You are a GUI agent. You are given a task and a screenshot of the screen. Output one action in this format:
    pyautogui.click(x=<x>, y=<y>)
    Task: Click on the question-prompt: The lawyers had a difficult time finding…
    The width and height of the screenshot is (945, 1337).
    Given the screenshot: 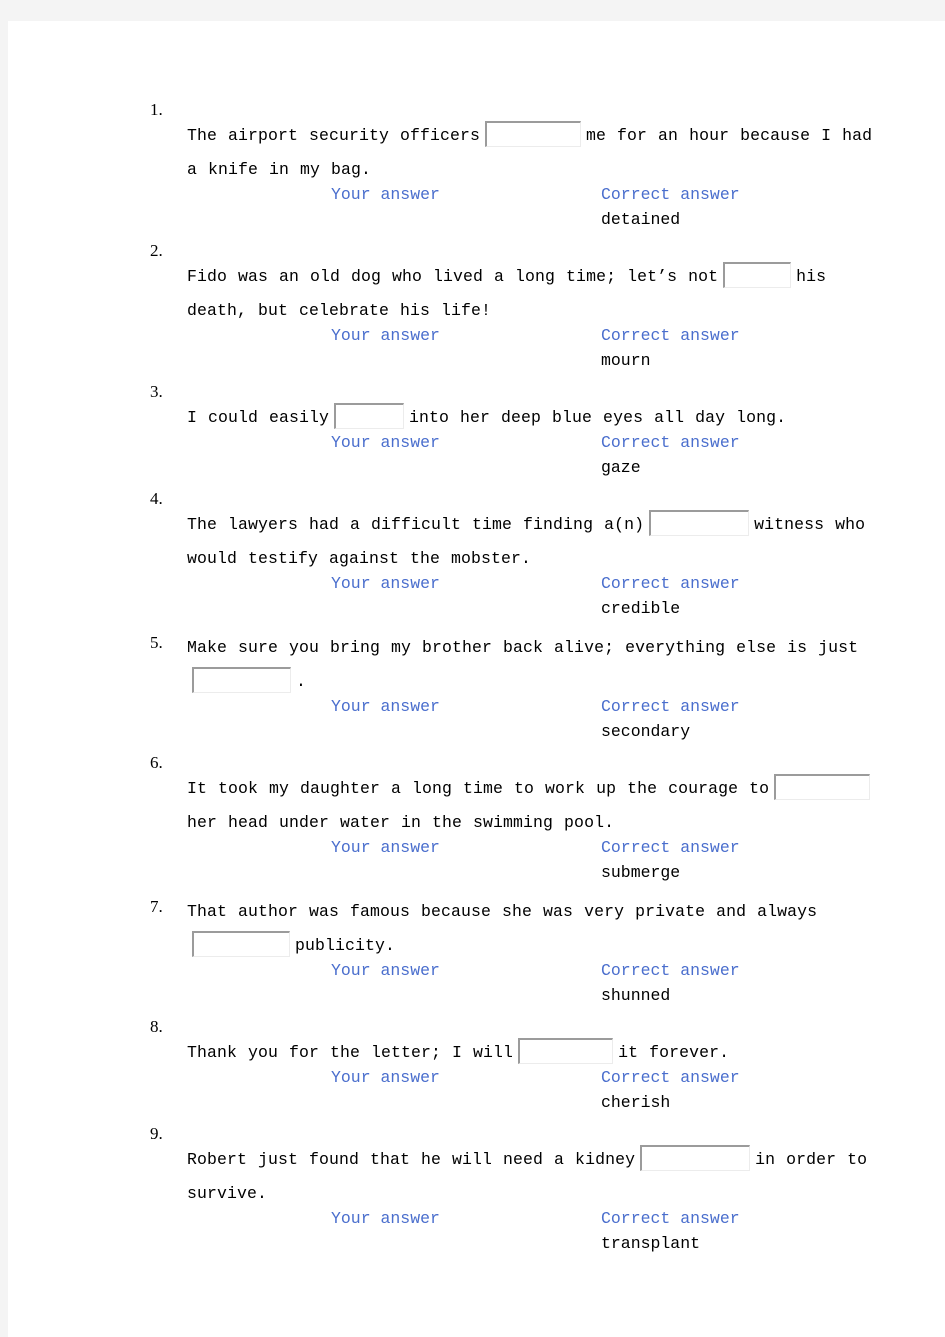 What is the action you would take?
    pyautogui.click(x=533, y=542)
    